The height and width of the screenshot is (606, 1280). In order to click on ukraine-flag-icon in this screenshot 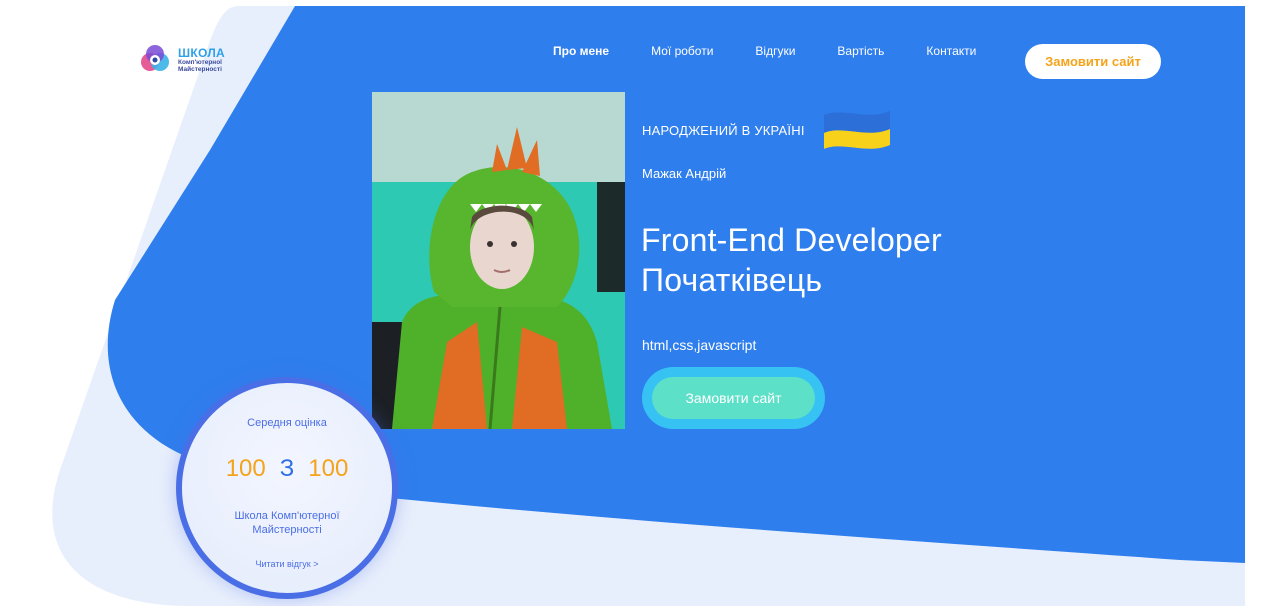, I will do `click(857, 129)`.